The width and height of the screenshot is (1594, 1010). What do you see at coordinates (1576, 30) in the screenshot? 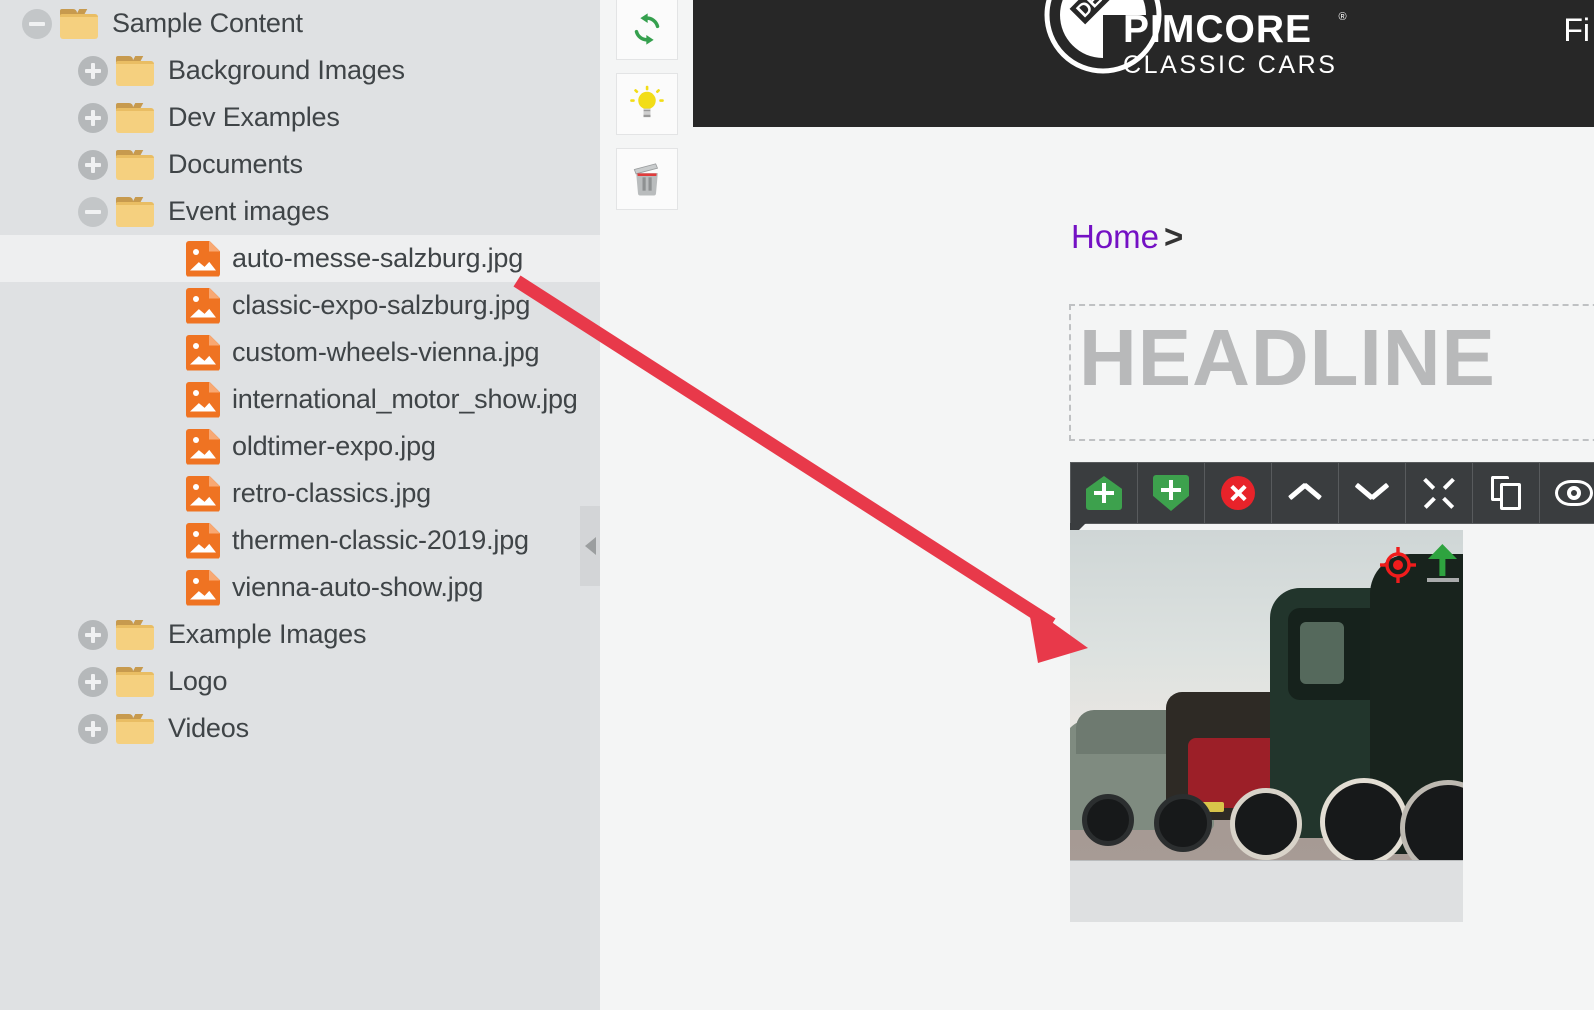
I see `header-nav-item: Fi` at bounding box center [1576, 30].